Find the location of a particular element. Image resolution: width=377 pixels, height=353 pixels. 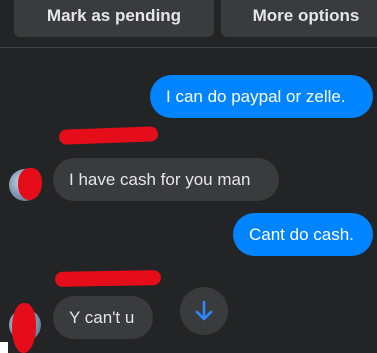

more-options-button: More options is located at coordinates (299, 18).